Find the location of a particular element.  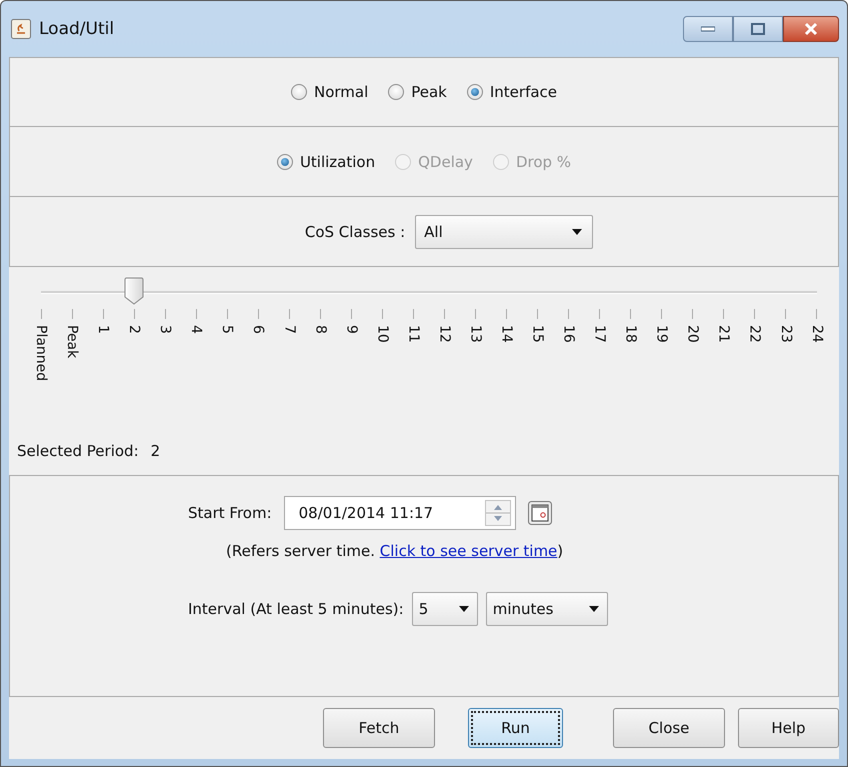

close-button is located at coordinates (811, 29).